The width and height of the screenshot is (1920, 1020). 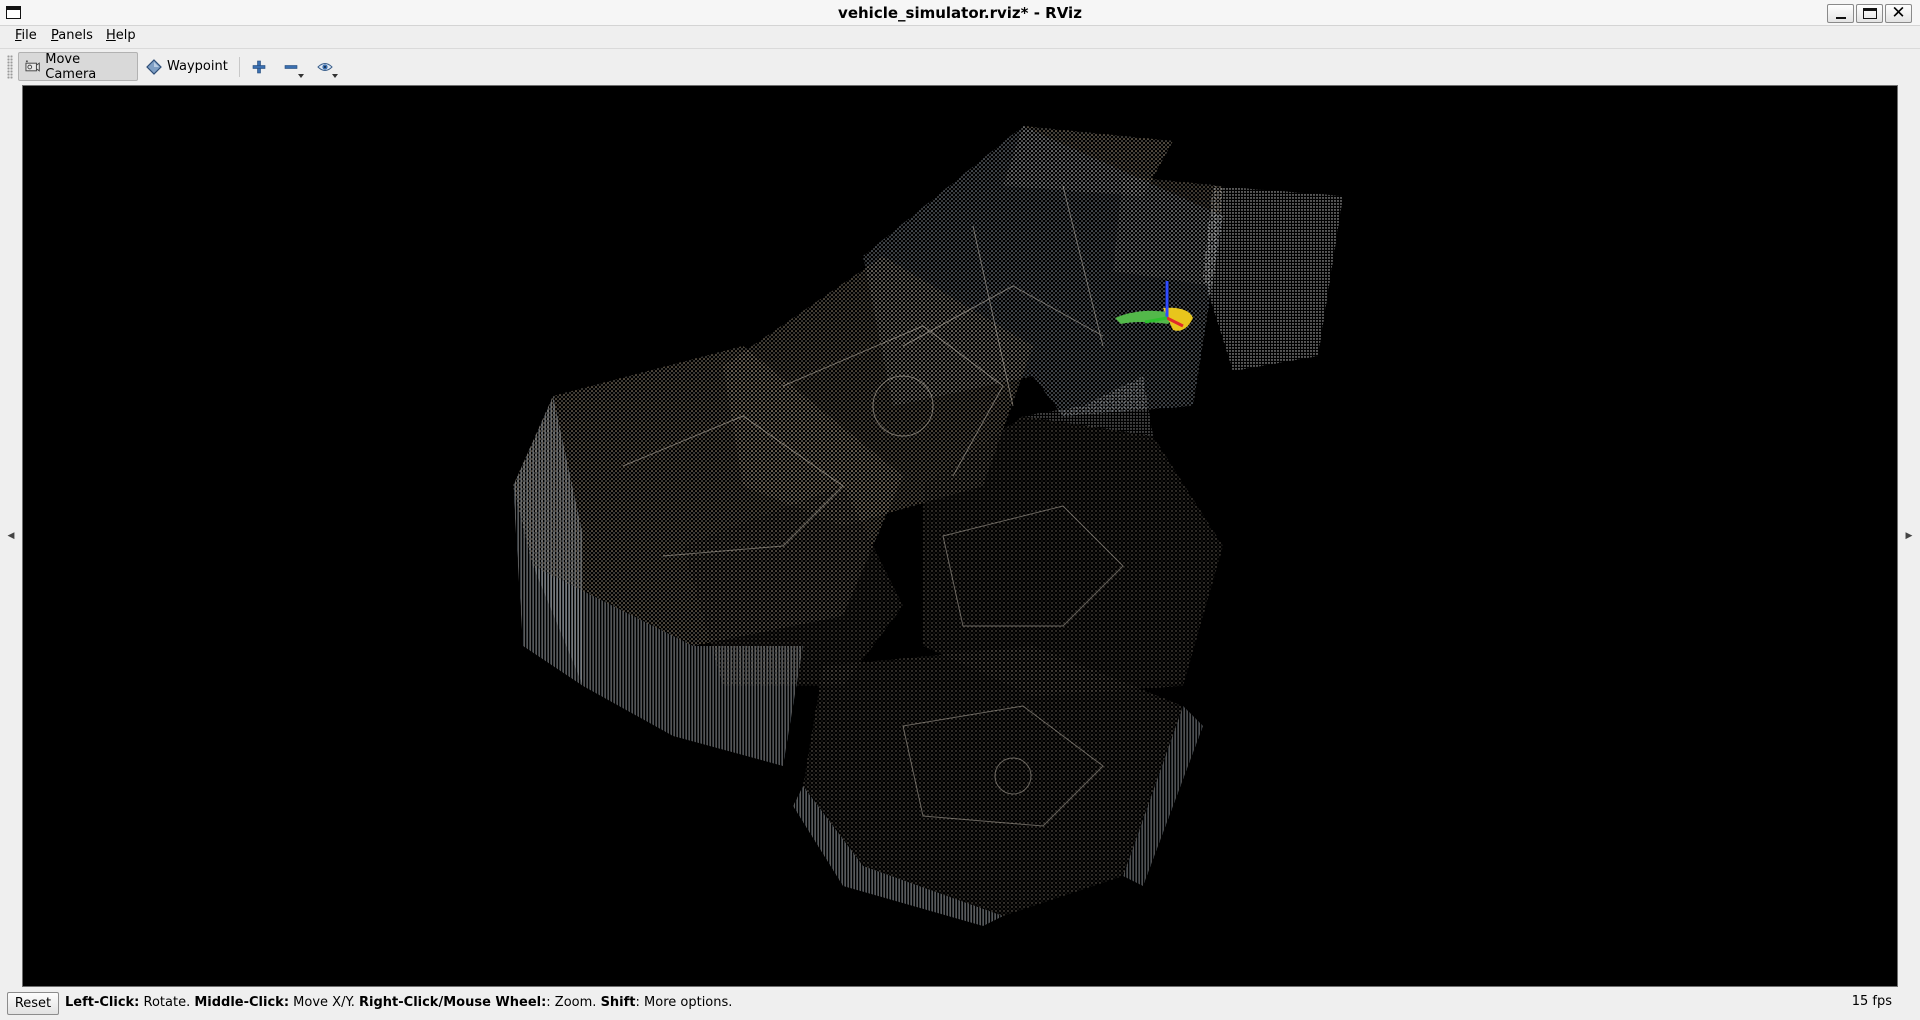 I want to click on window-title: vehicle_simulator.rviz* - RViz, so click(x=960, y=13).